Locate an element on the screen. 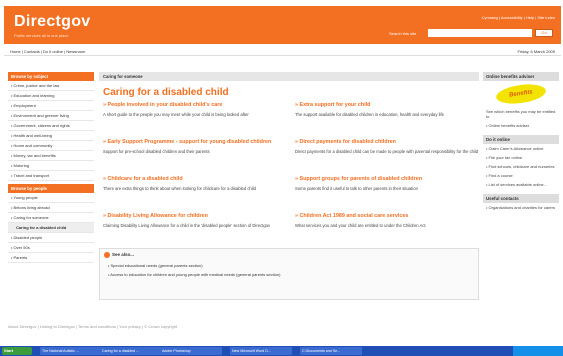 The image size is (563, 356). nav-item-subject-label: Motoring is located at coordinates (21, 165).